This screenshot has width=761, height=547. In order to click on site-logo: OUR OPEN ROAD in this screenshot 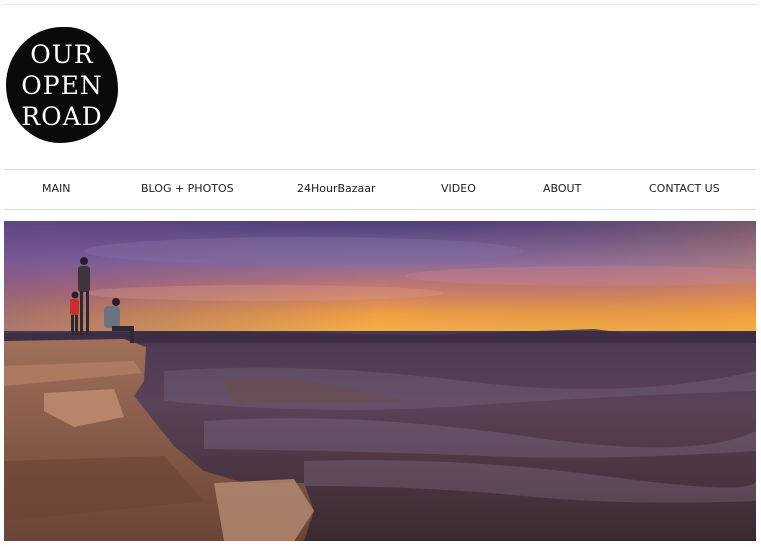, I will do `click(62, 85)`.